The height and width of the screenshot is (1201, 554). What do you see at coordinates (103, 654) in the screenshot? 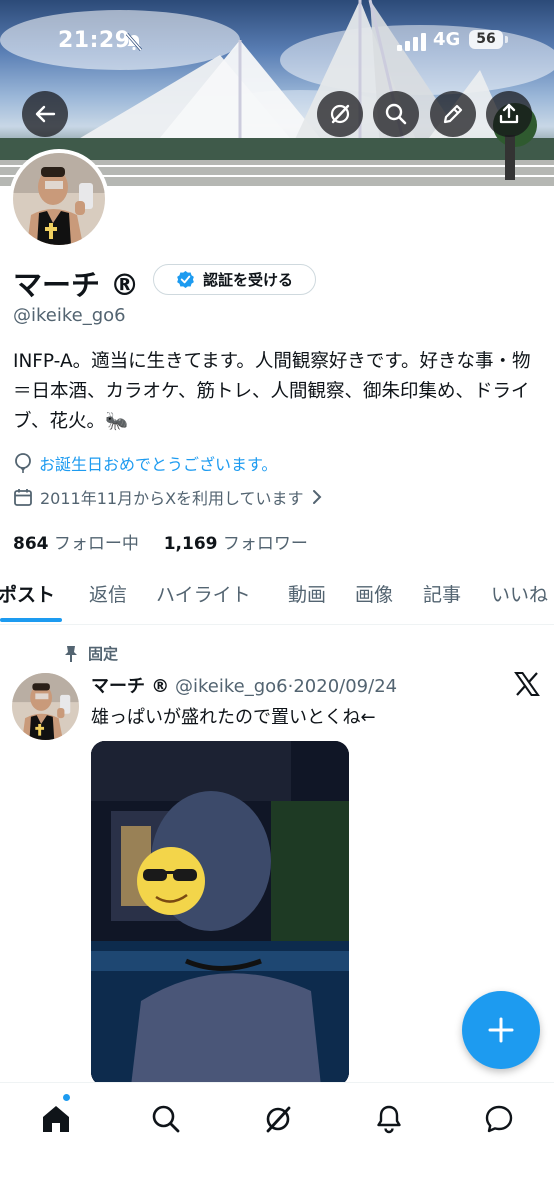
I see `pinned-label: 固定` at bounding box center [103, 654].